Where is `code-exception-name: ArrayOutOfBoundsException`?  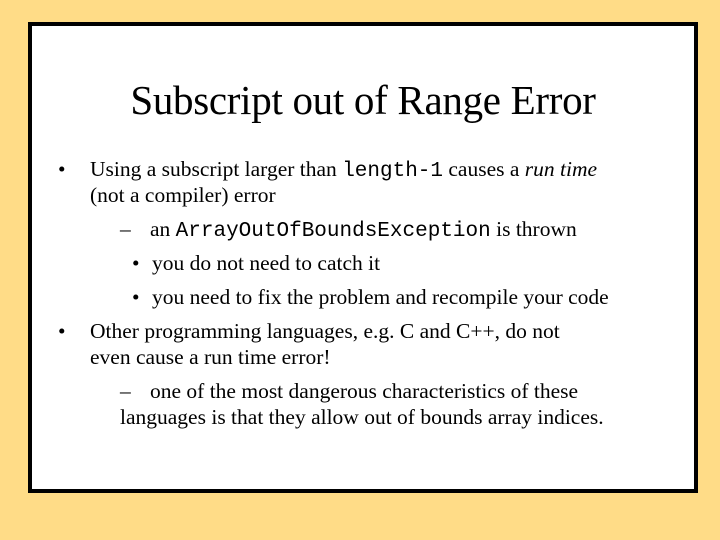
code-exception-name: ArrayOutOfBoundsException is located at coordinates (333, 231).